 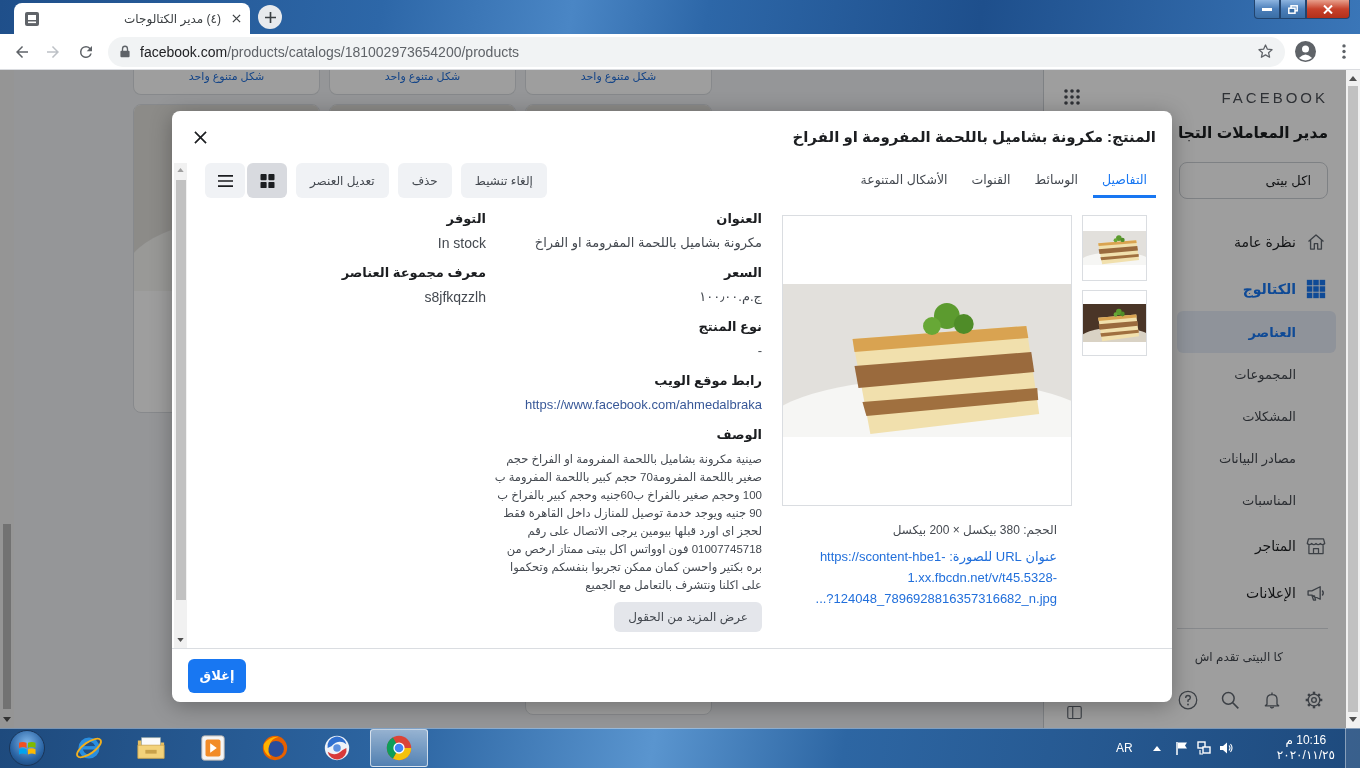 What do you see at coordinates (1225, 748) in the screenshot?
I see `speaker-icon` at bounding box center [1225, 748].